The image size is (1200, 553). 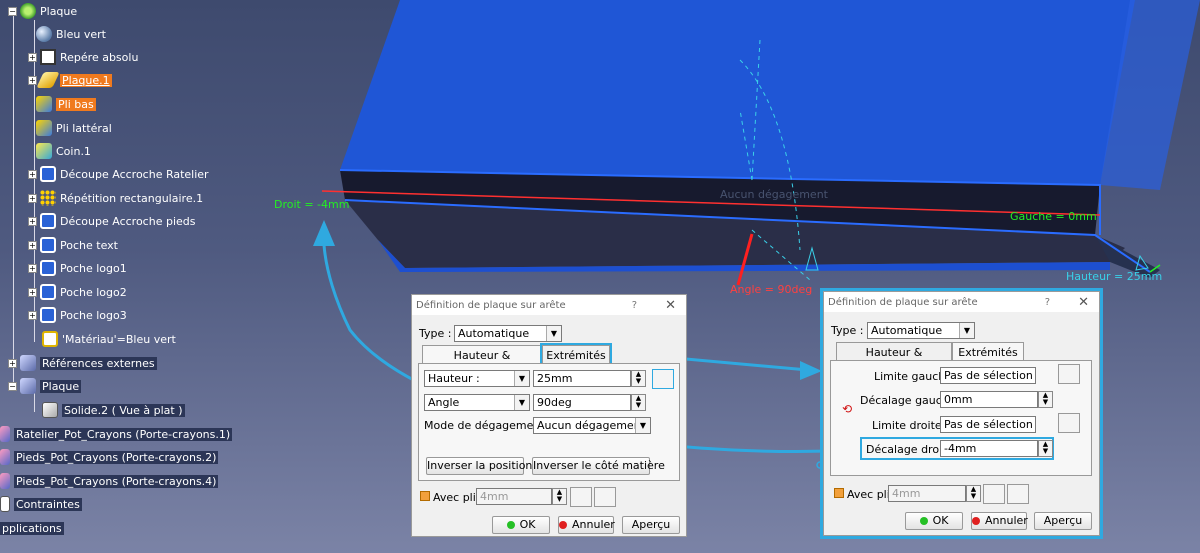 I want to click on tree-node-bleu-vert: Bleu vert, so click(x=71, y=34).